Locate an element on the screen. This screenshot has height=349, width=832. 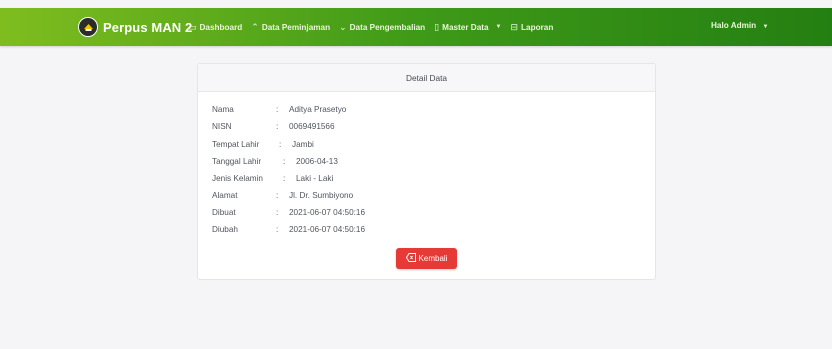
nav-item-label: Laporan is located at coordinates (537, 27).